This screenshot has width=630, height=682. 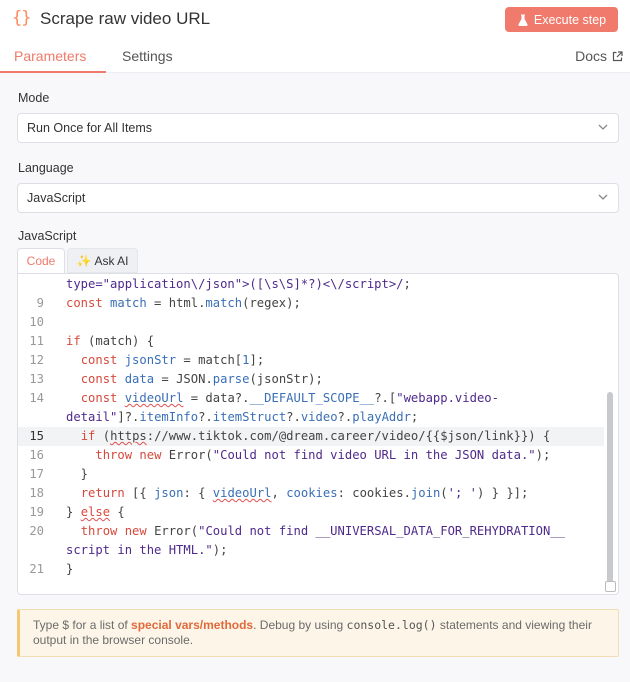 I want to click on mode-label: Mode, so click(x=34, y=98).